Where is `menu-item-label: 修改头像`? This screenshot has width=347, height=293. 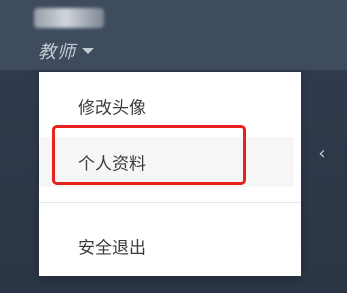
menu-item-label: 修改头像 is located at coordinates (112, 108).